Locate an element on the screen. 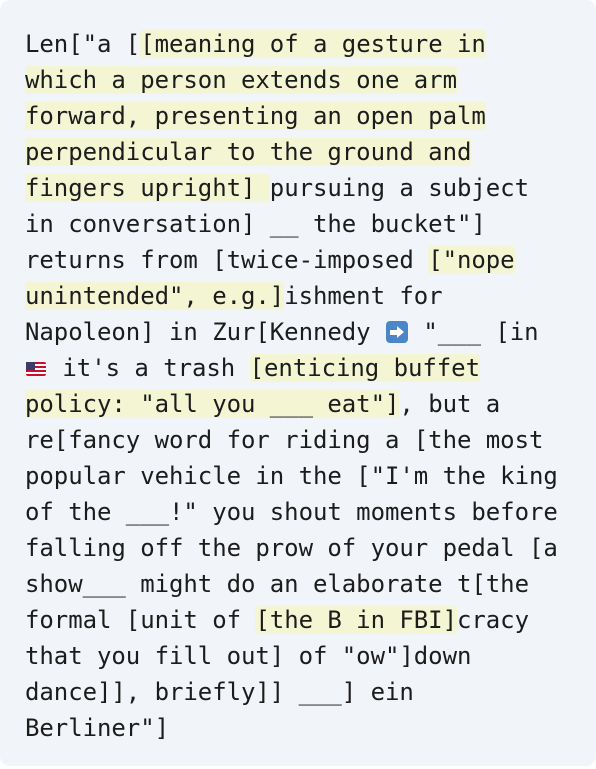 The height and width of the screenshot is (769, 596). text-line: it's a trash [enticing buffet is located at coordinates (291, 368).